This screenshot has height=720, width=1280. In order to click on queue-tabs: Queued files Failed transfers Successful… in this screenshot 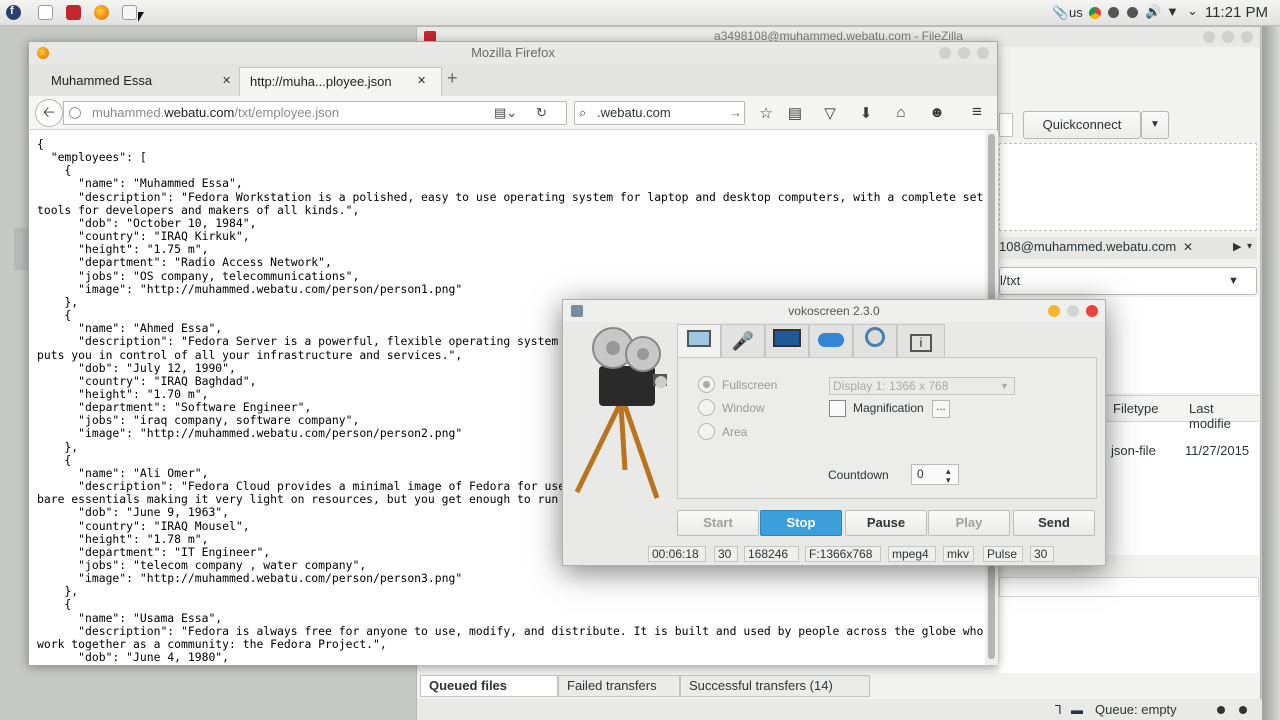, I will do `click(839, 687)`.